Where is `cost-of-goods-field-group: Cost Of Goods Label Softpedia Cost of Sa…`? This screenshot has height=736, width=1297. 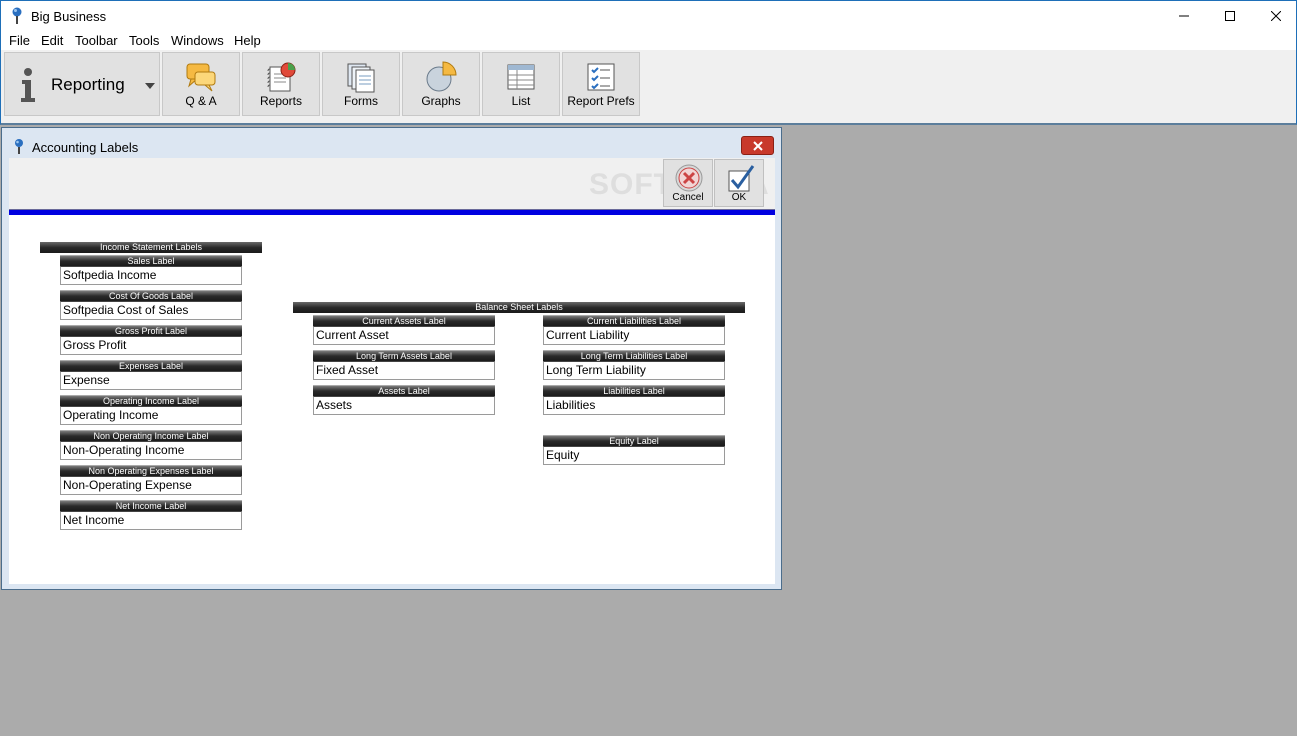
cost-of-goods-field-group: Cost Of Goods Label Softpedia Cost of Sa… is located at coordinates (151, 305).